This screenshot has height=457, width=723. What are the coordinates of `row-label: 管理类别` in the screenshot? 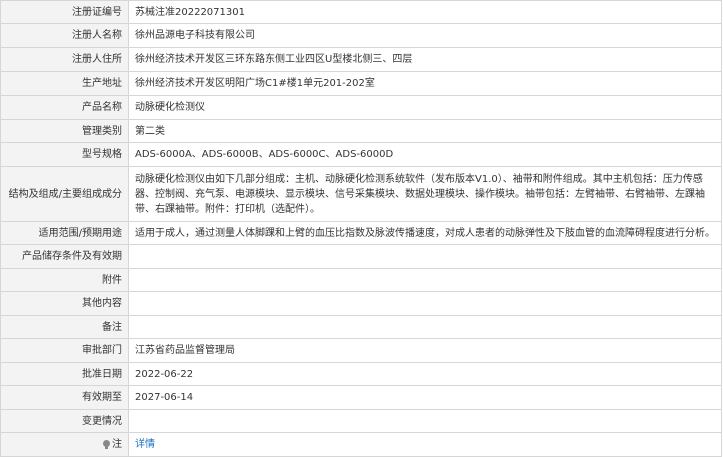 It's located at (64, 131).